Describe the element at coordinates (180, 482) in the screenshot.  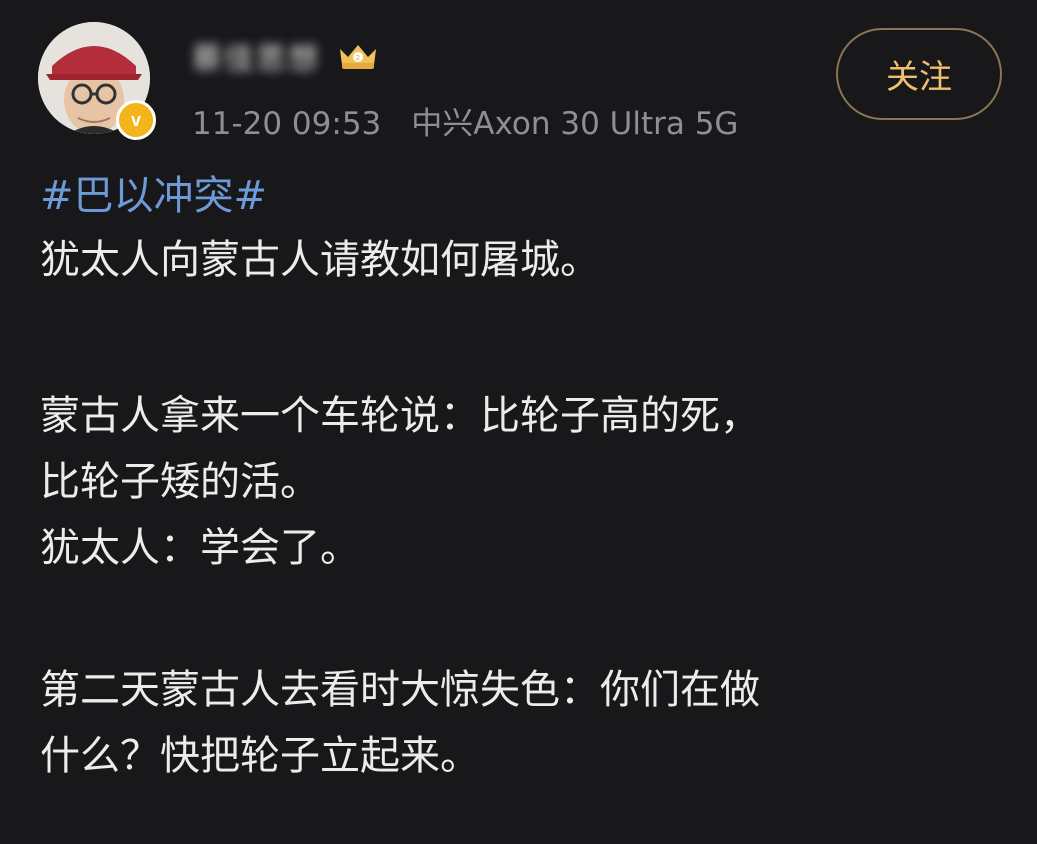
I see `paragraph-line: 比轮子矮的活。` at that location.